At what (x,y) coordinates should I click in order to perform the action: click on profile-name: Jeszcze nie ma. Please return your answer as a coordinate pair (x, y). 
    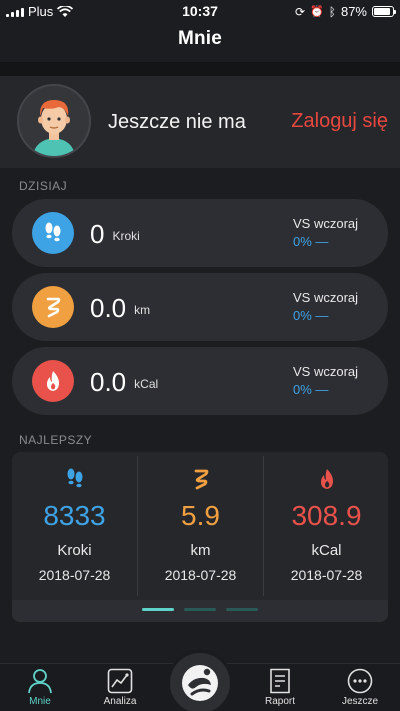
    Looking at the image, I should click on (177, 122).